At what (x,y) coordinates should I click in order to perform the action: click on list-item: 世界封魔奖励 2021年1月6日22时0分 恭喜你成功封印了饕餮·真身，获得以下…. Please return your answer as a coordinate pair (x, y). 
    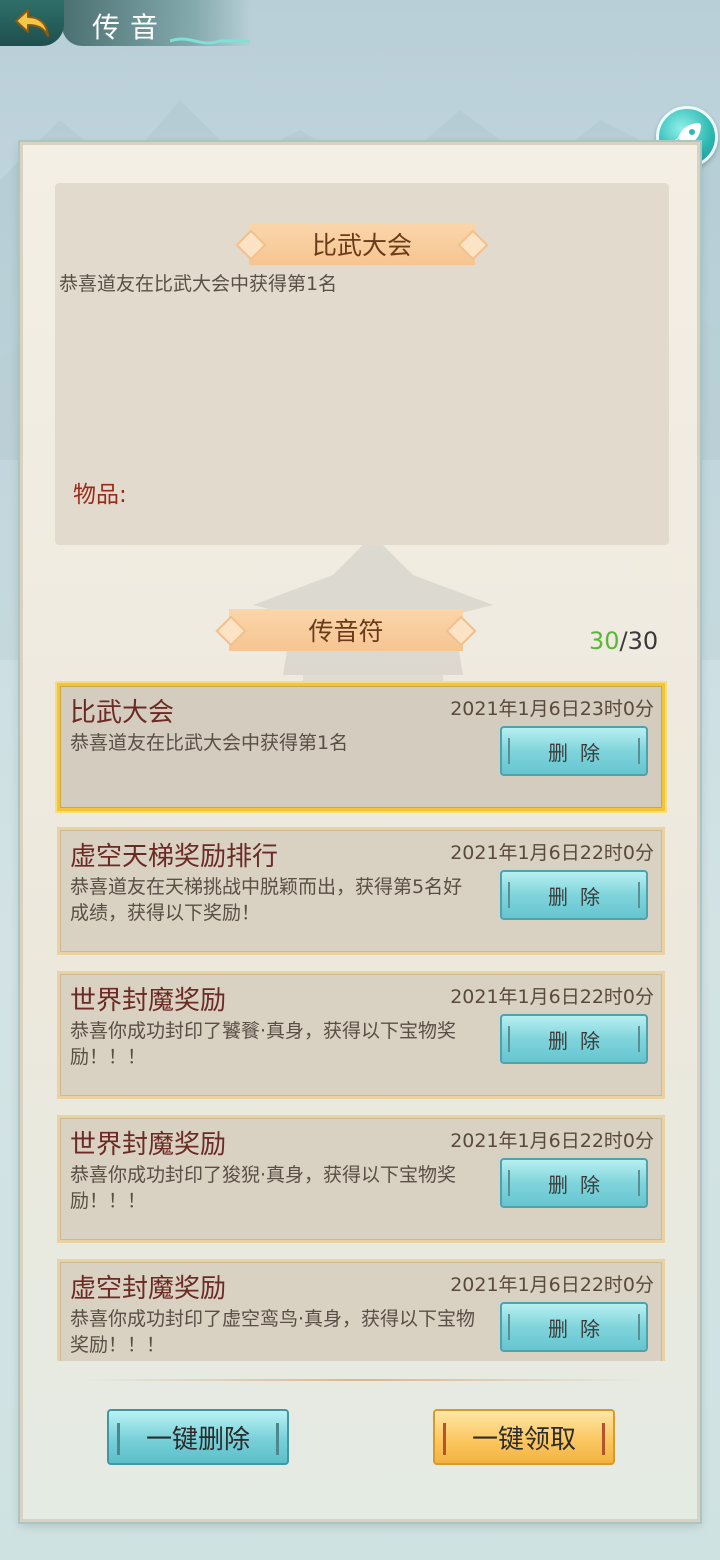
    Looking at the image, I should click on (361, 1035).